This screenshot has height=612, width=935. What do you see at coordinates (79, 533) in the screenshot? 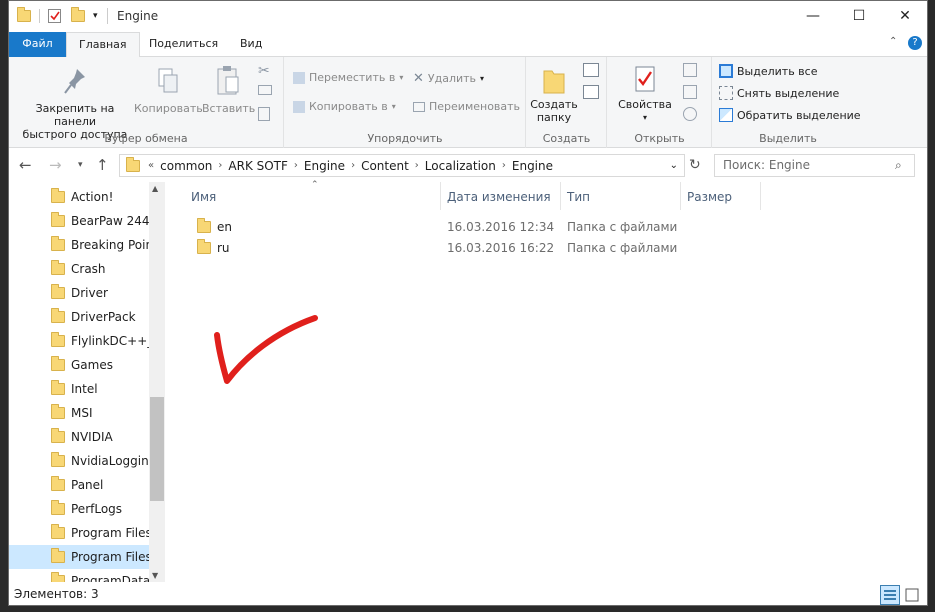
I see `sidebar-item: Program Files` at bounding box center [79, 533].